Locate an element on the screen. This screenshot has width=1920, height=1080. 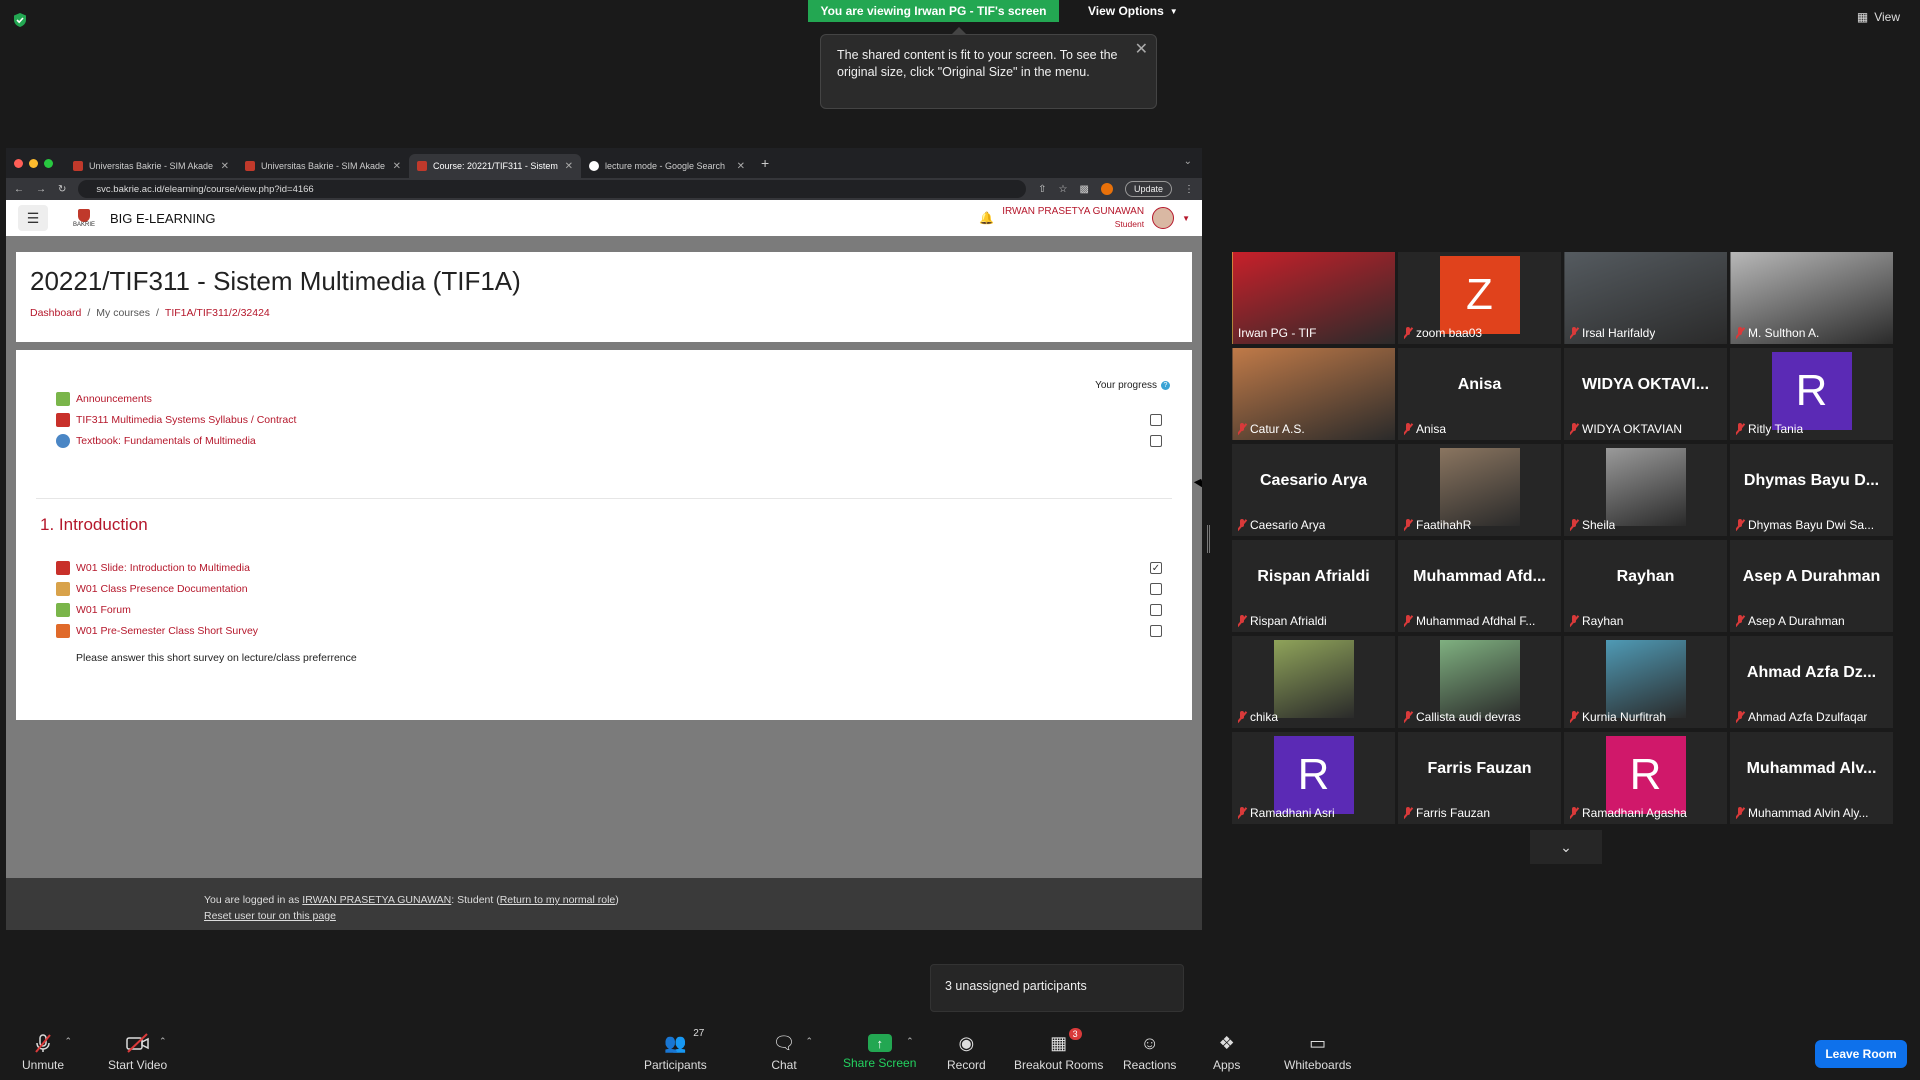
unmute-button: ⌃ Unmute is located at coordinates (47, 1052).